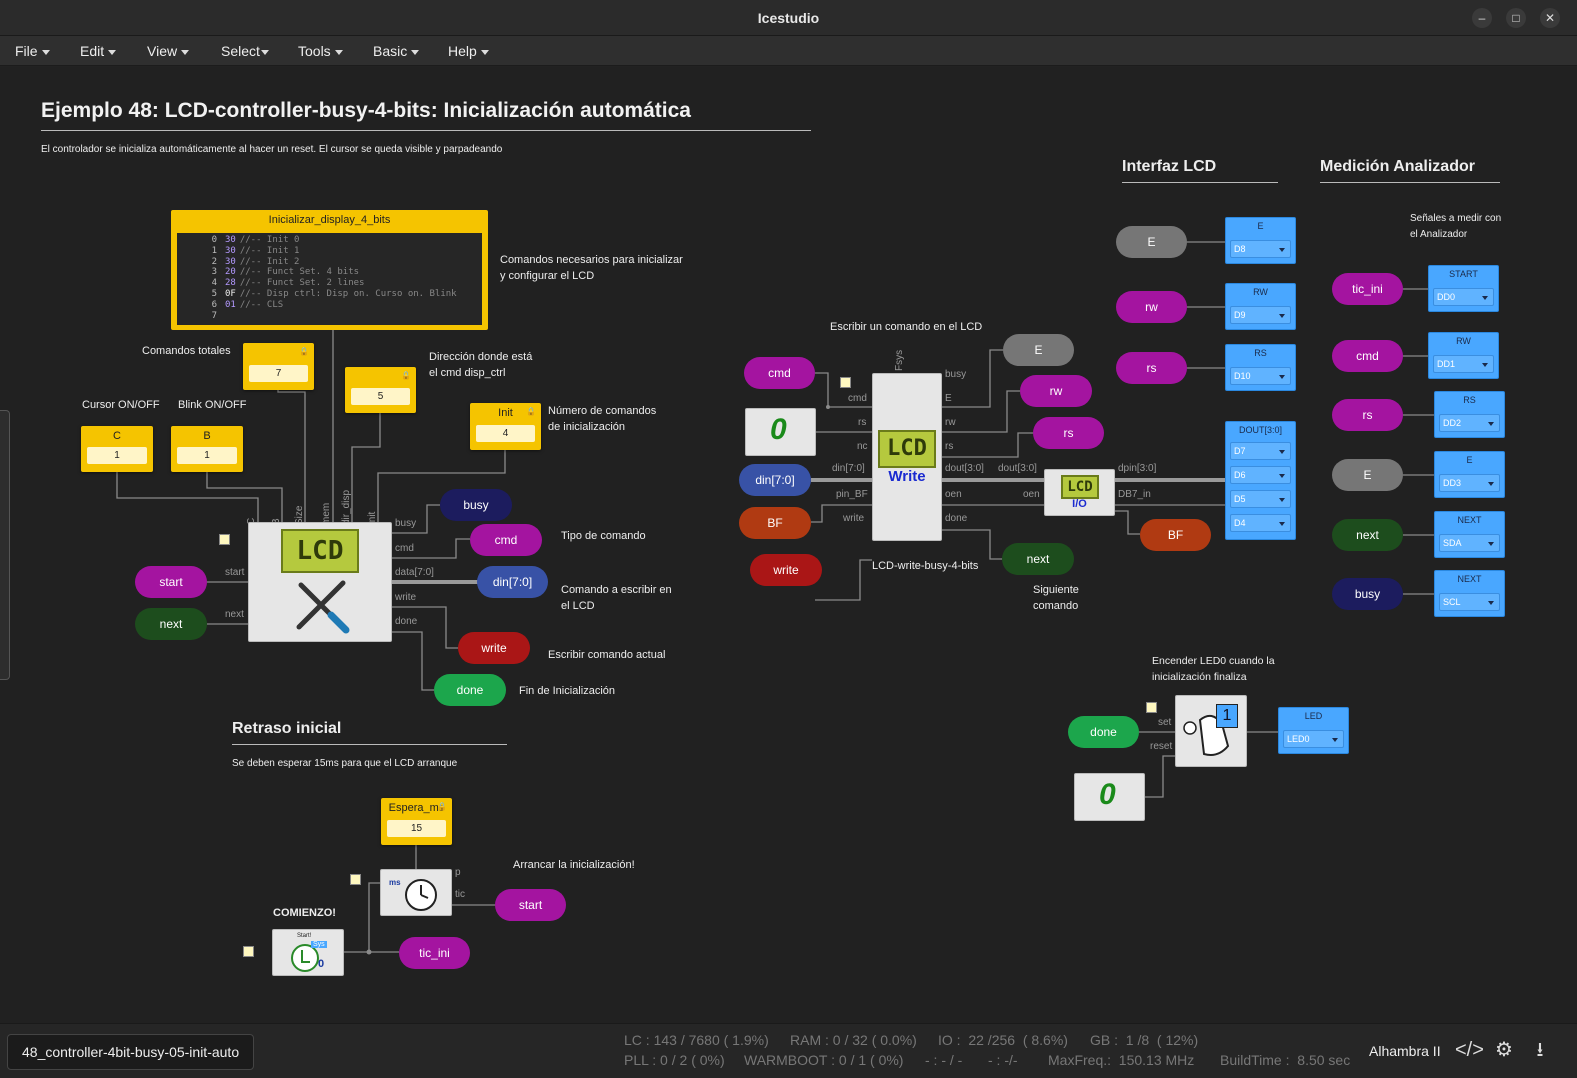  I want to click on an-label-tic-ini: tic_ini, so click(1367, 289).